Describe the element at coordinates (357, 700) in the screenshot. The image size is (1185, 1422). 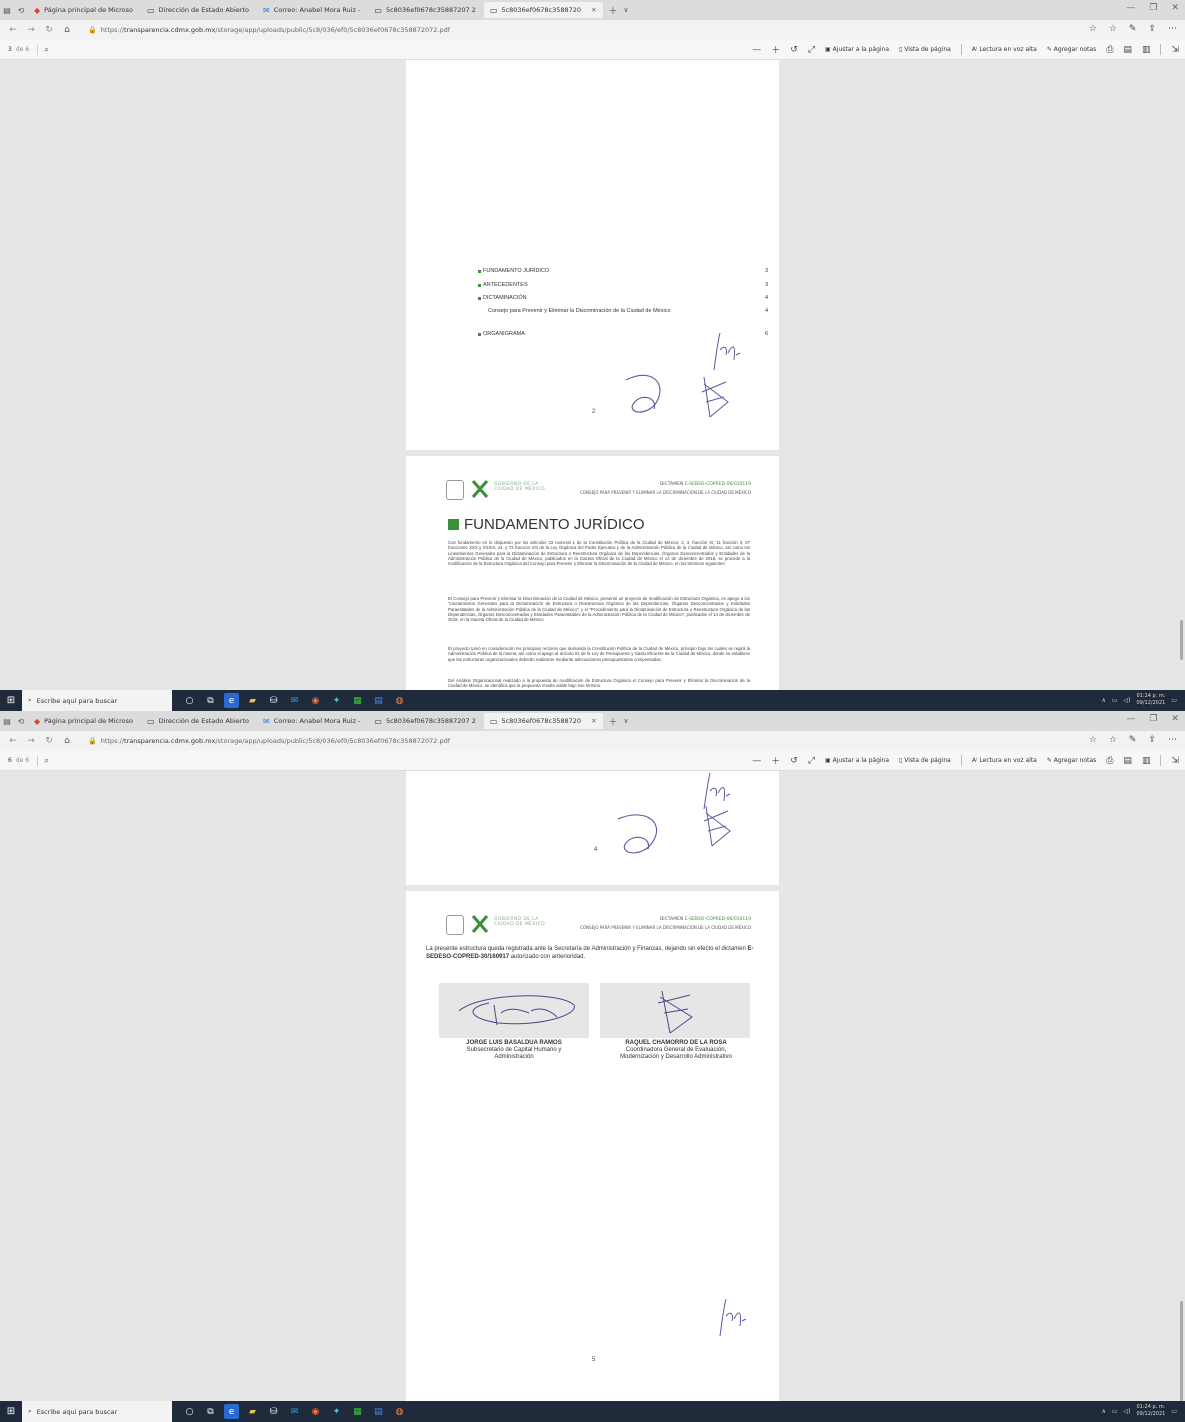
I see `excel-icon: ▦` at that location.